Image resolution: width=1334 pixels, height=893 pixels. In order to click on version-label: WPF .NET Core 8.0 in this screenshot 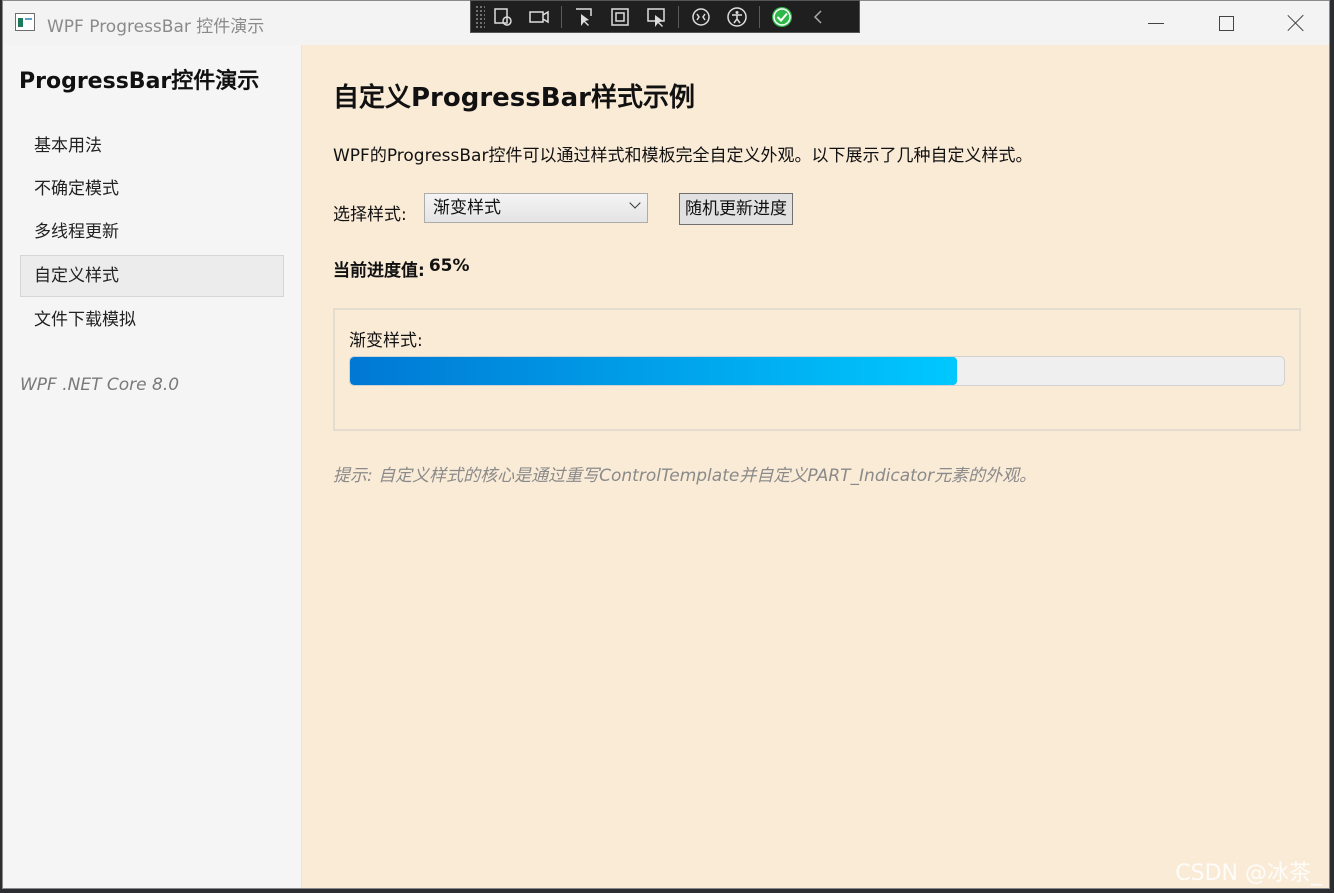, I will do `click(100, 385)`.